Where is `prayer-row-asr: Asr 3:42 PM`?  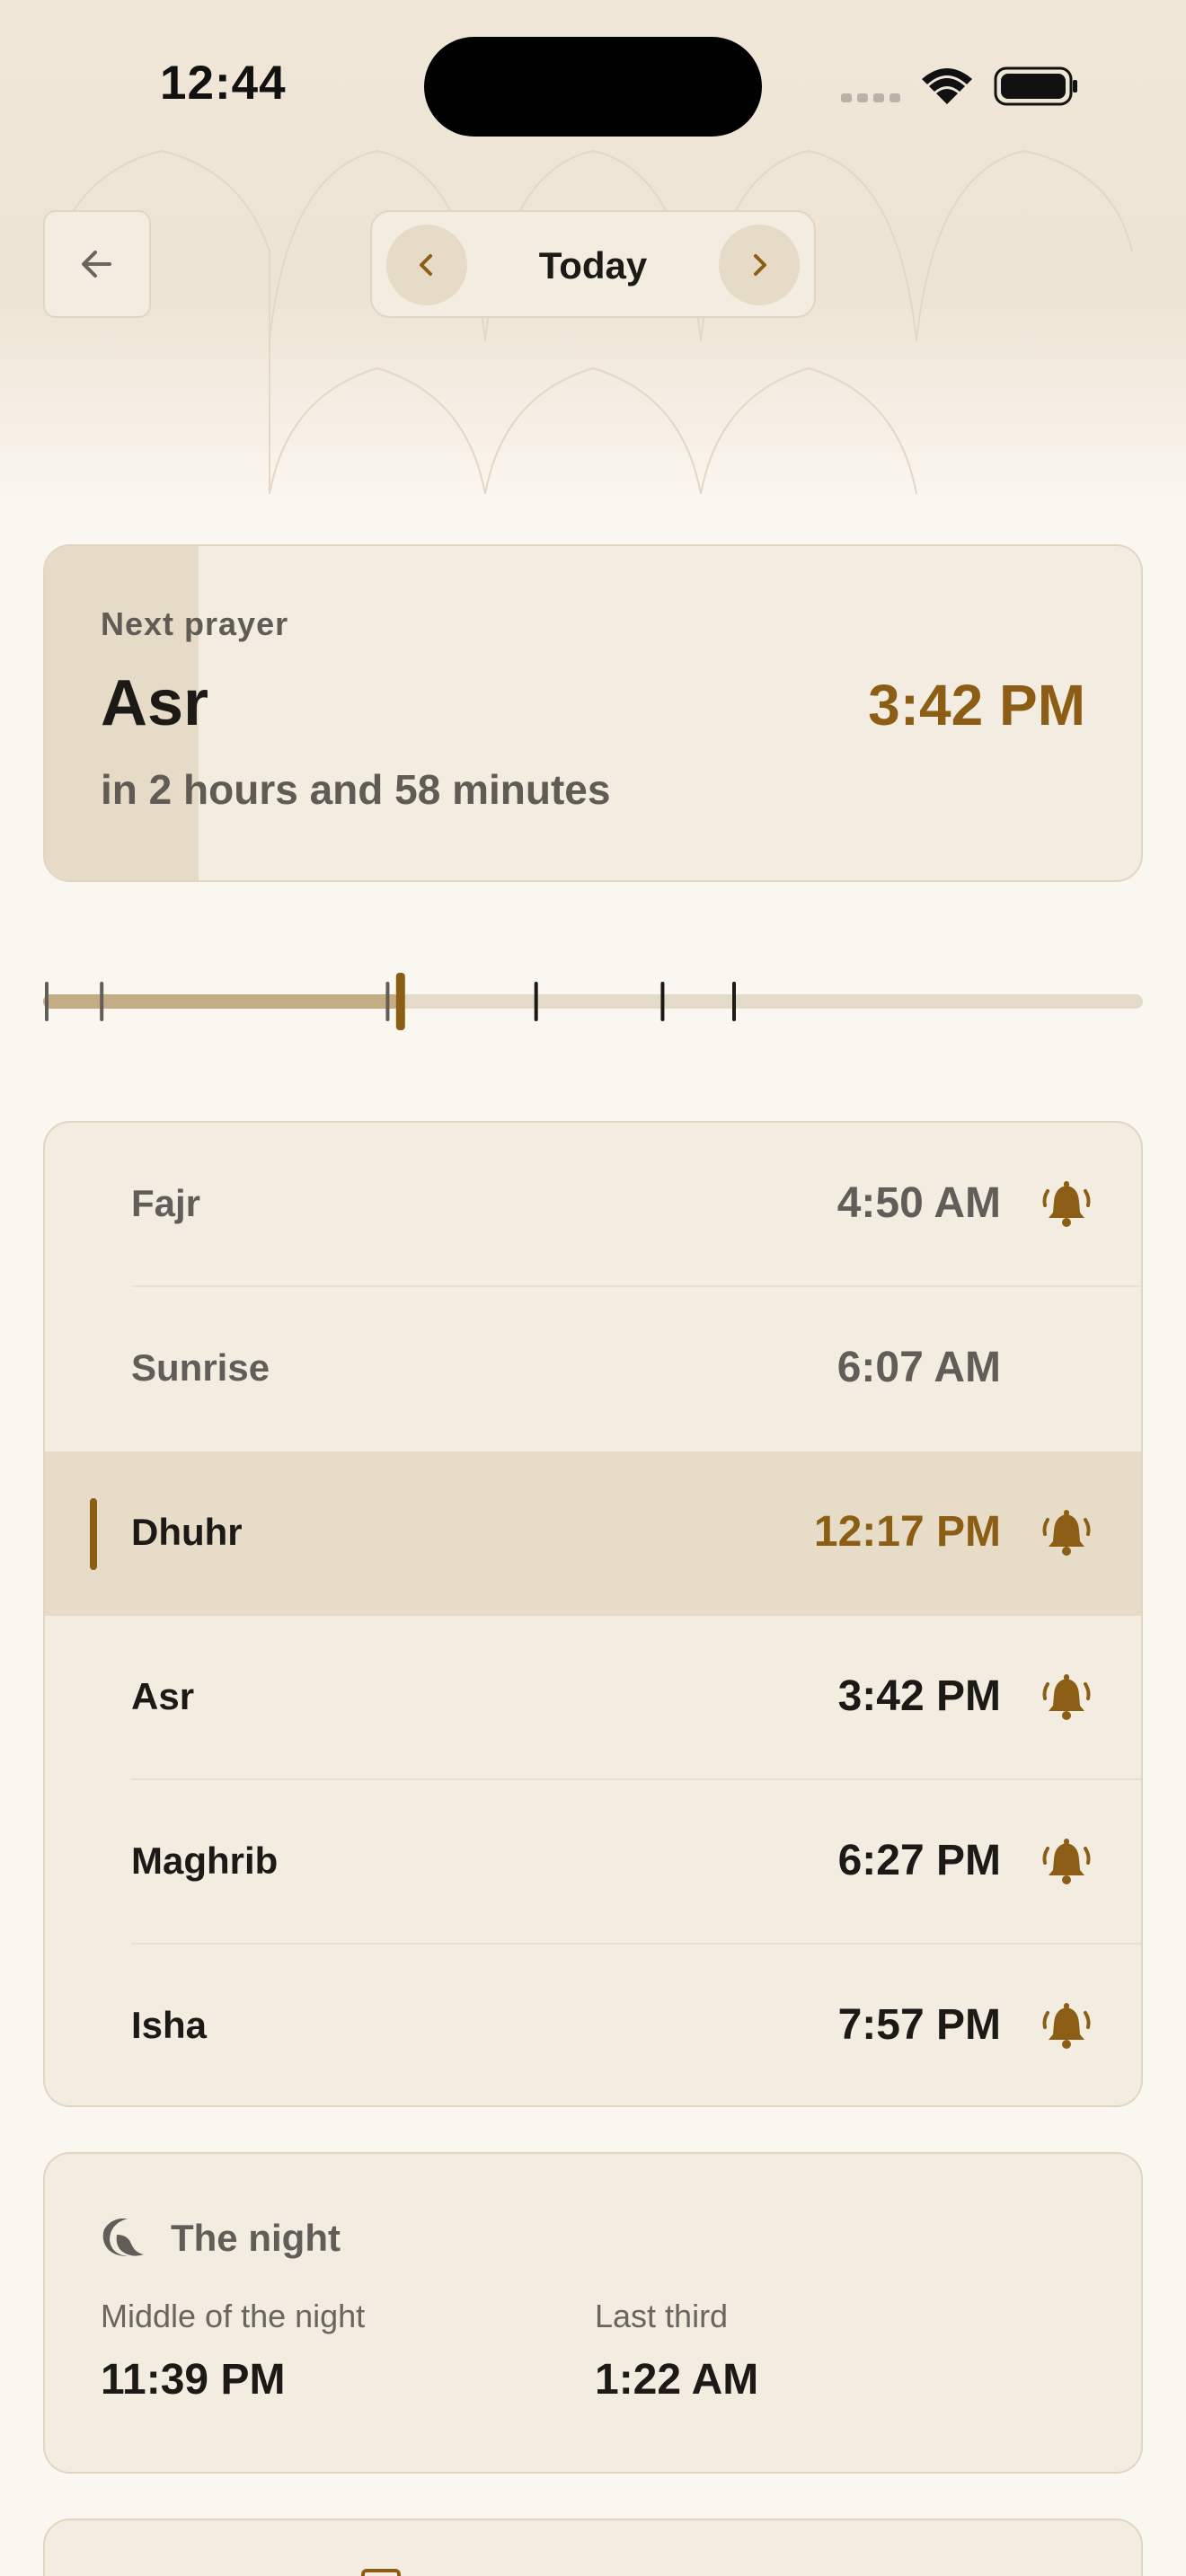 prayer-row-asr: Asr 3:42 PM is located at coordinates (593, 1698).